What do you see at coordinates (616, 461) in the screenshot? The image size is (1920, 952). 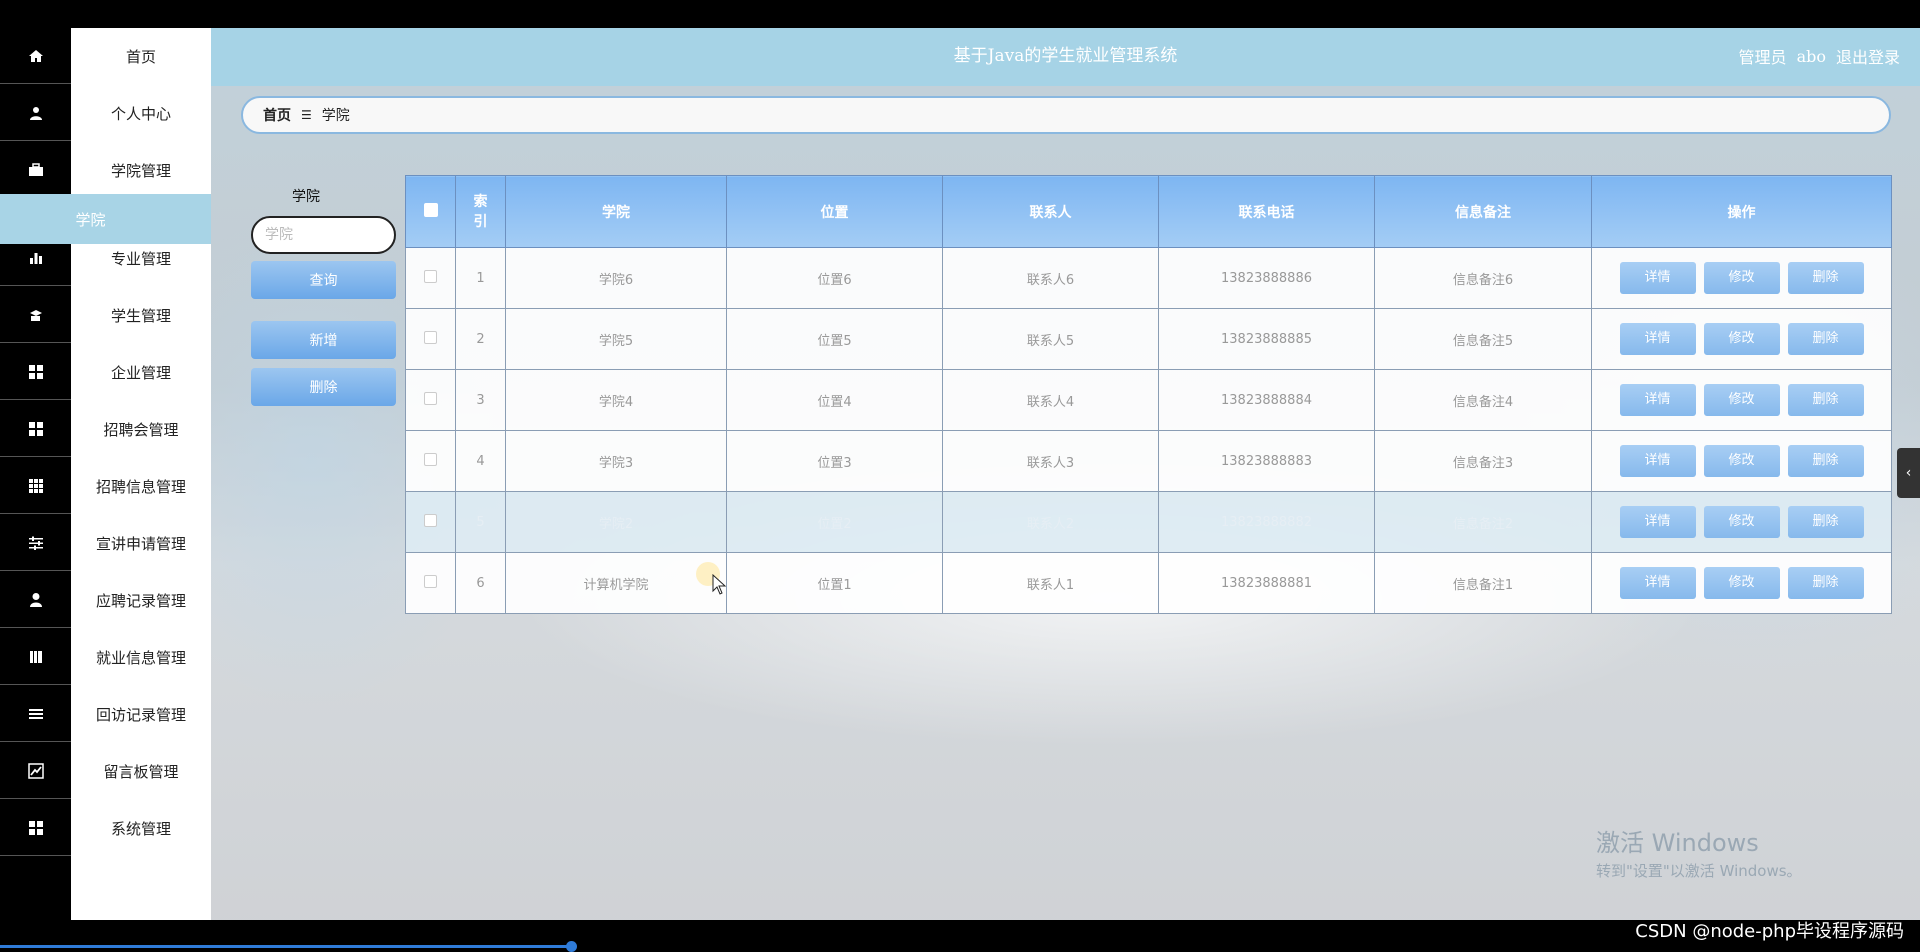 I see `cell-college: 学院3` at bounding box center [616, 461].